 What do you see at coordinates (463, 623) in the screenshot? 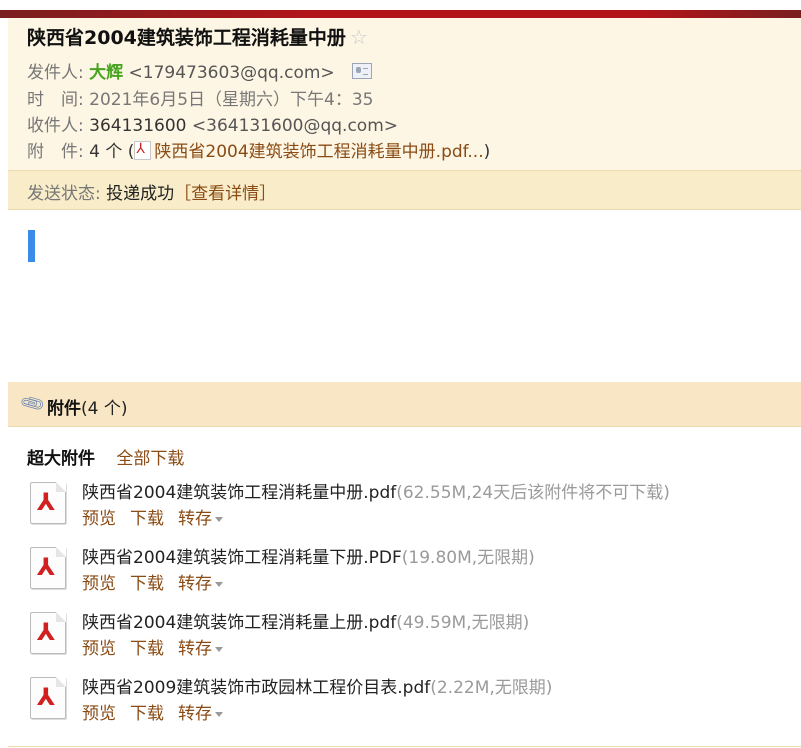
I see `attachment-meta: (49.59M,无限期)` at bounding box center [463, 623].